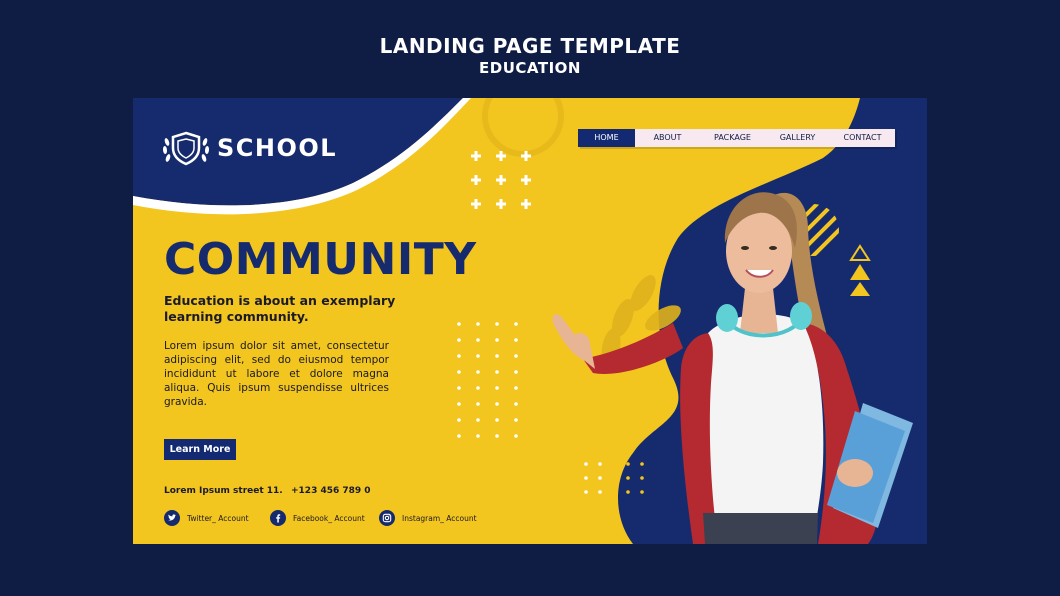 This screenshot has width=1060, height=596. I want to click on dot-grid-center, so click(487, 380).